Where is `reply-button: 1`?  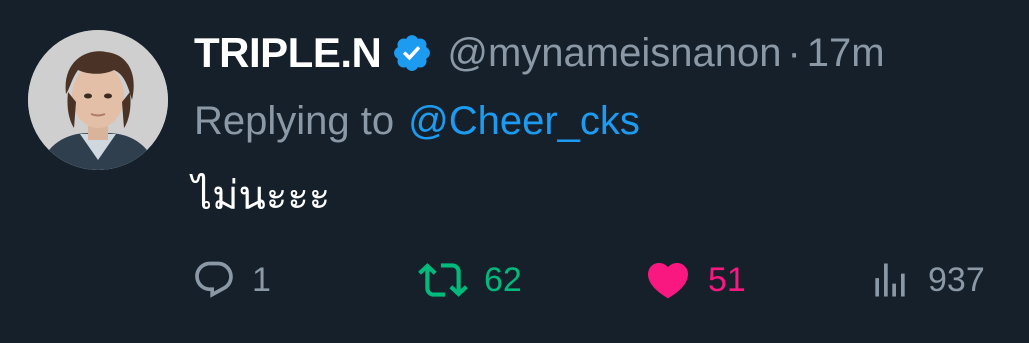 reply-button: 1 is located at coordinates (231, 280).